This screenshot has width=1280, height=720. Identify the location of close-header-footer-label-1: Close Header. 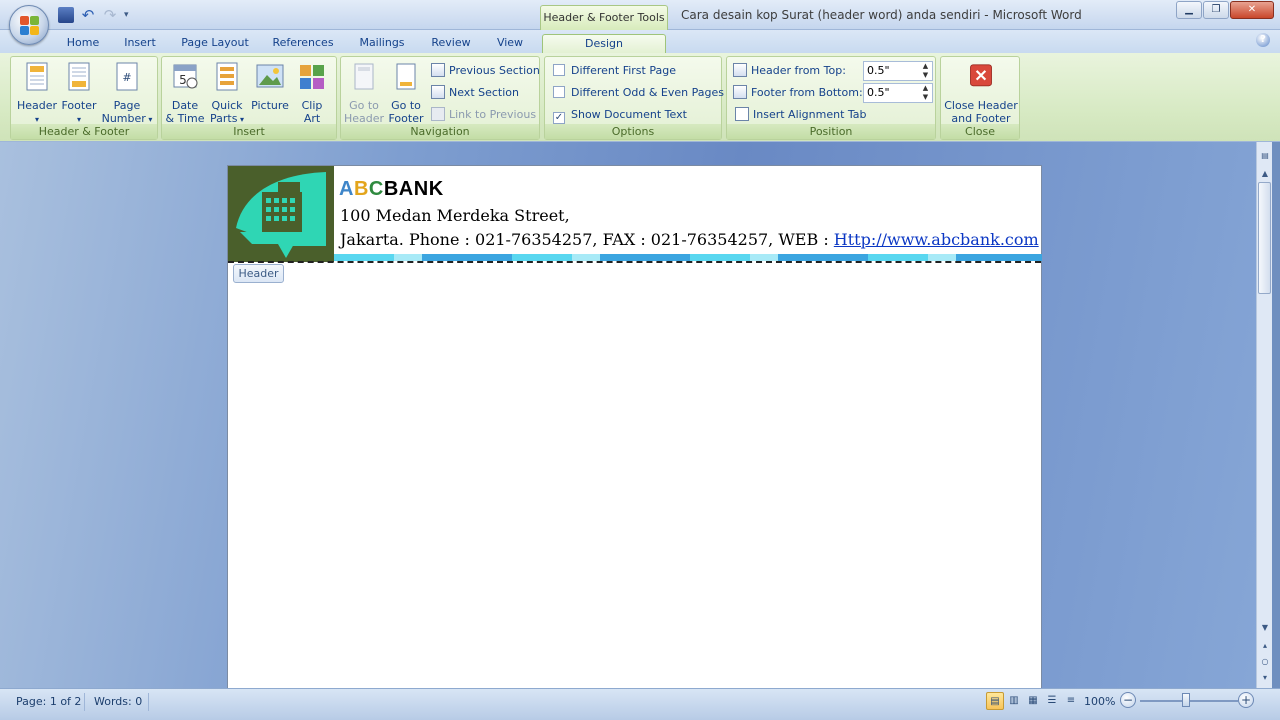
(981, 105).